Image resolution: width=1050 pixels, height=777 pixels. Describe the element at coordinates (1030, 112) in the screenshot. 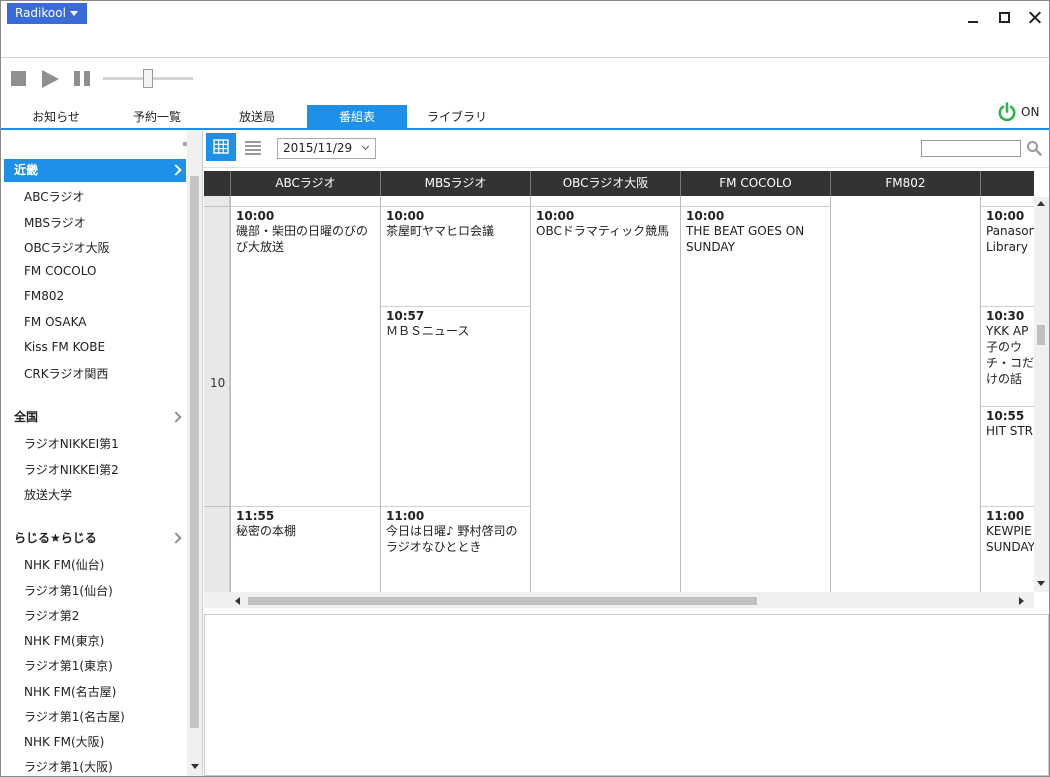

I see `power-status-label: ON` at that location.